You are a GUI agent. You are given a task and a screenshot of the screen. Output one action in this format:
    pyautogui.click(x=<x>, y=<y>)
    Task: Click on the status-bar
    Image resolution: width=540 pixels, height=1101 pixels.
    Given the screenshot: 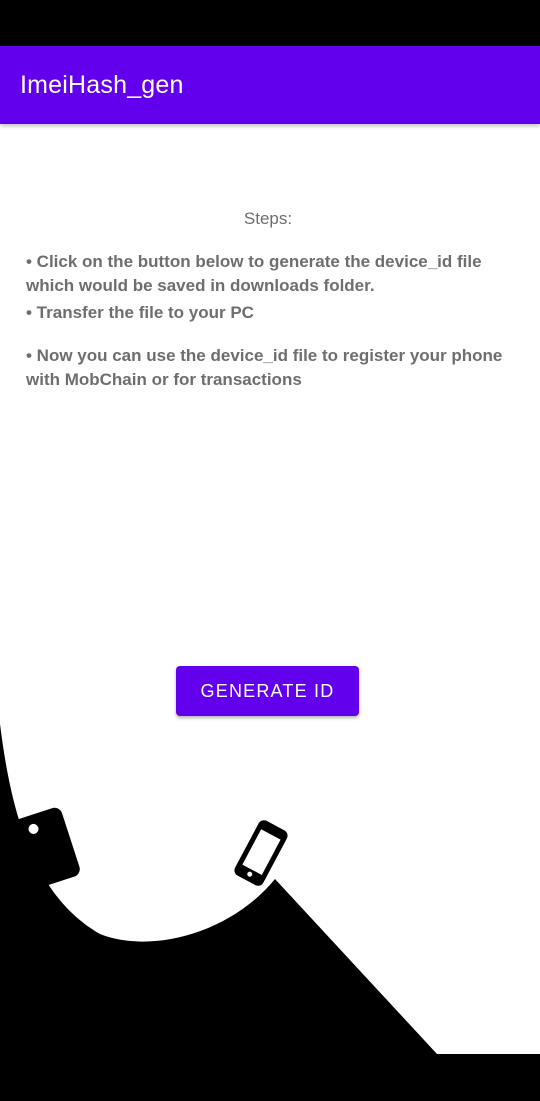 What is the action you would take?
    pyautogui.click(x=270, y=23)
    